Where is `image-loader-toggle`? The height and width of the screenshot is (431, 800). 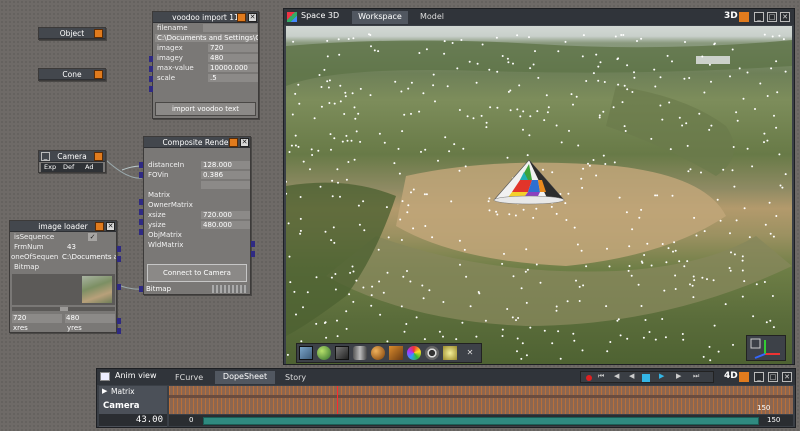 image-loader-toggle is located at coordinates (99, 226).